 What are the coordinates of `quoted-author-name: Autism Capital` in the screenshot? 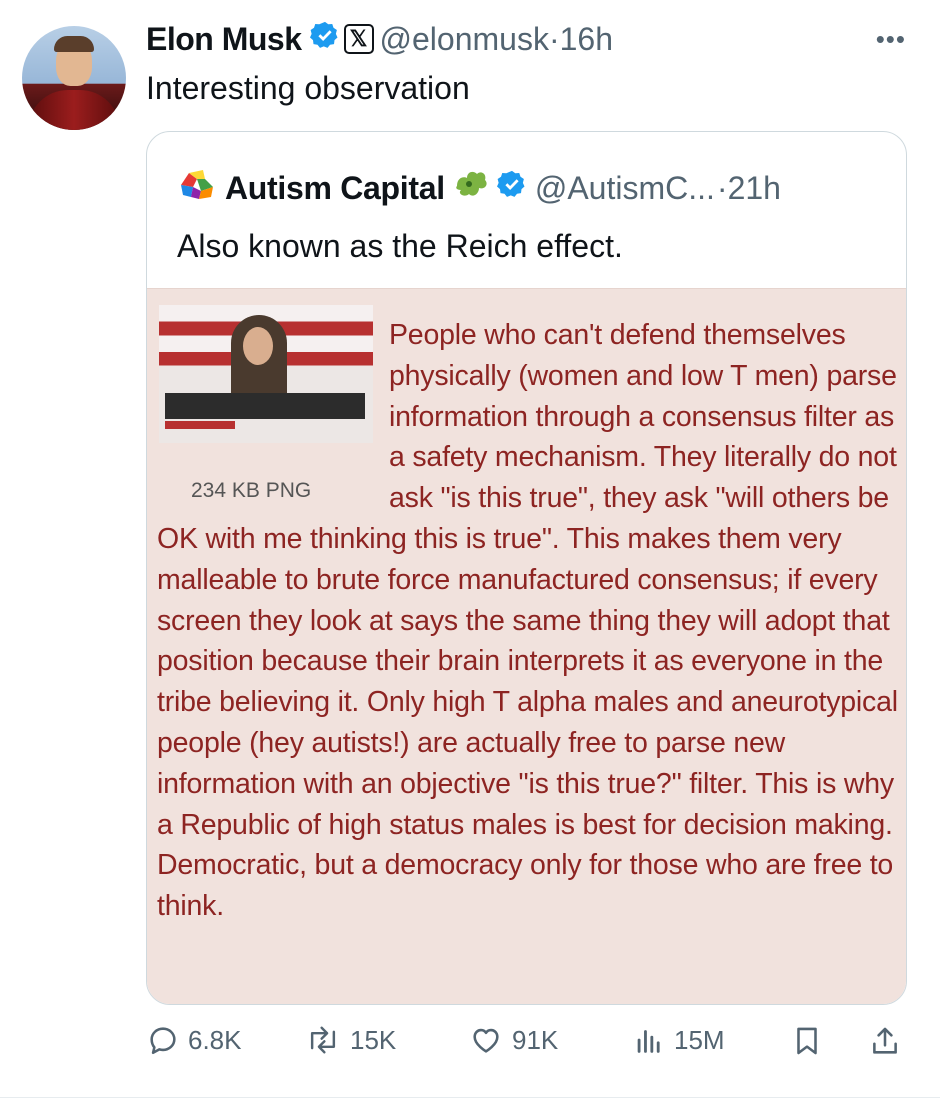 It's located at (335, 188).